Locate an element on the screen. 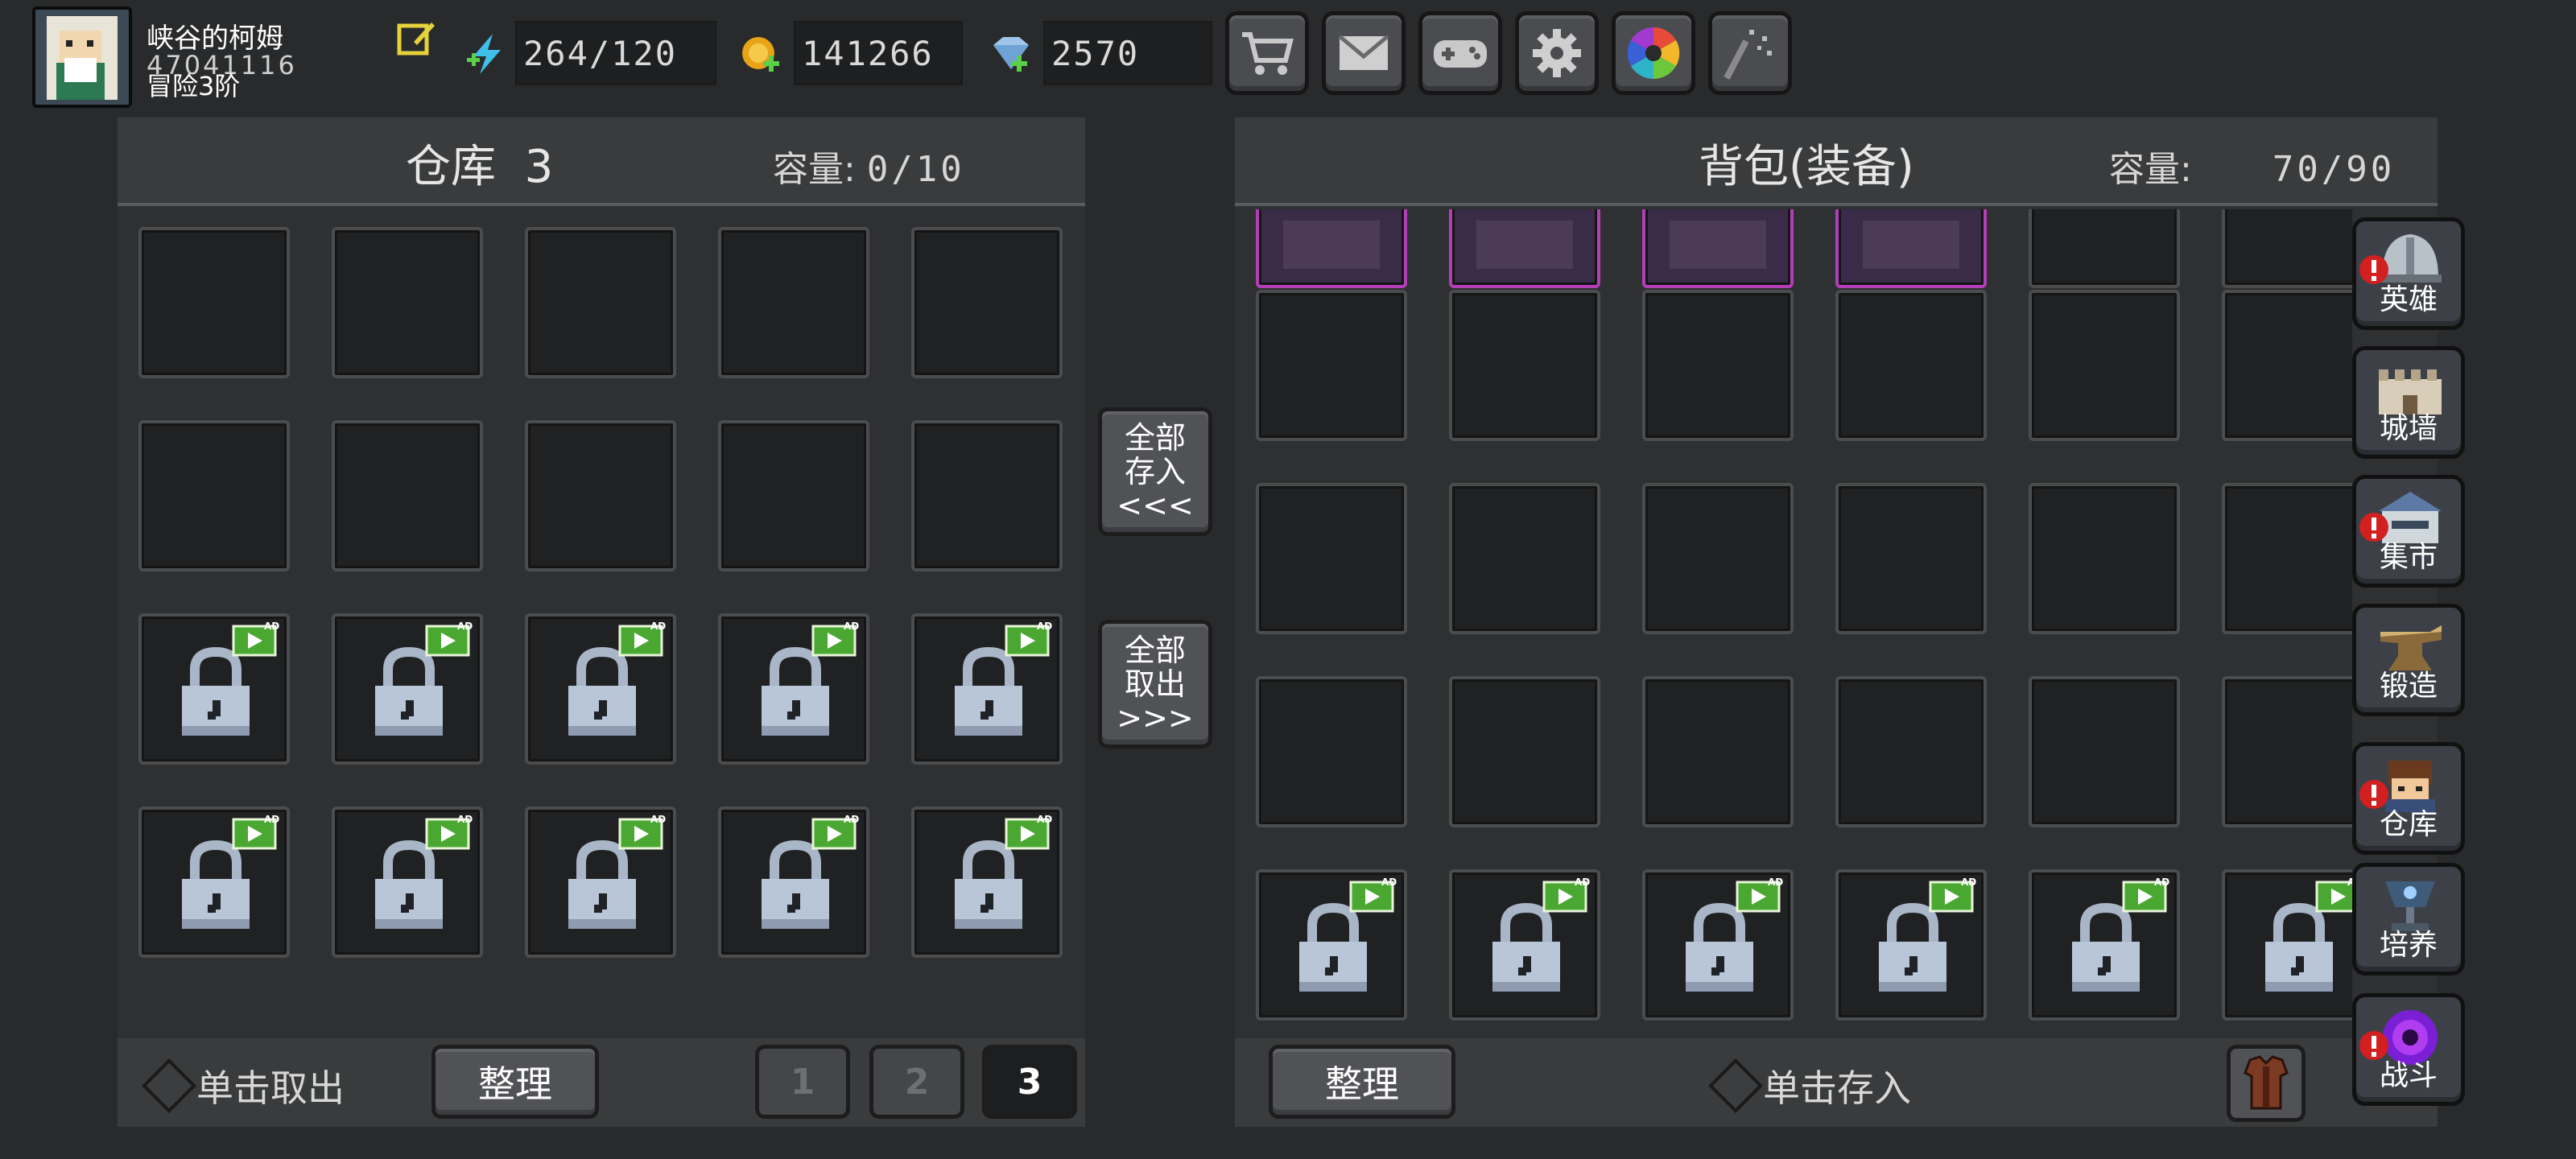 The height and width of the screenshot is (1159, 2576). gear-icon is located at coordinates (1557, 53).